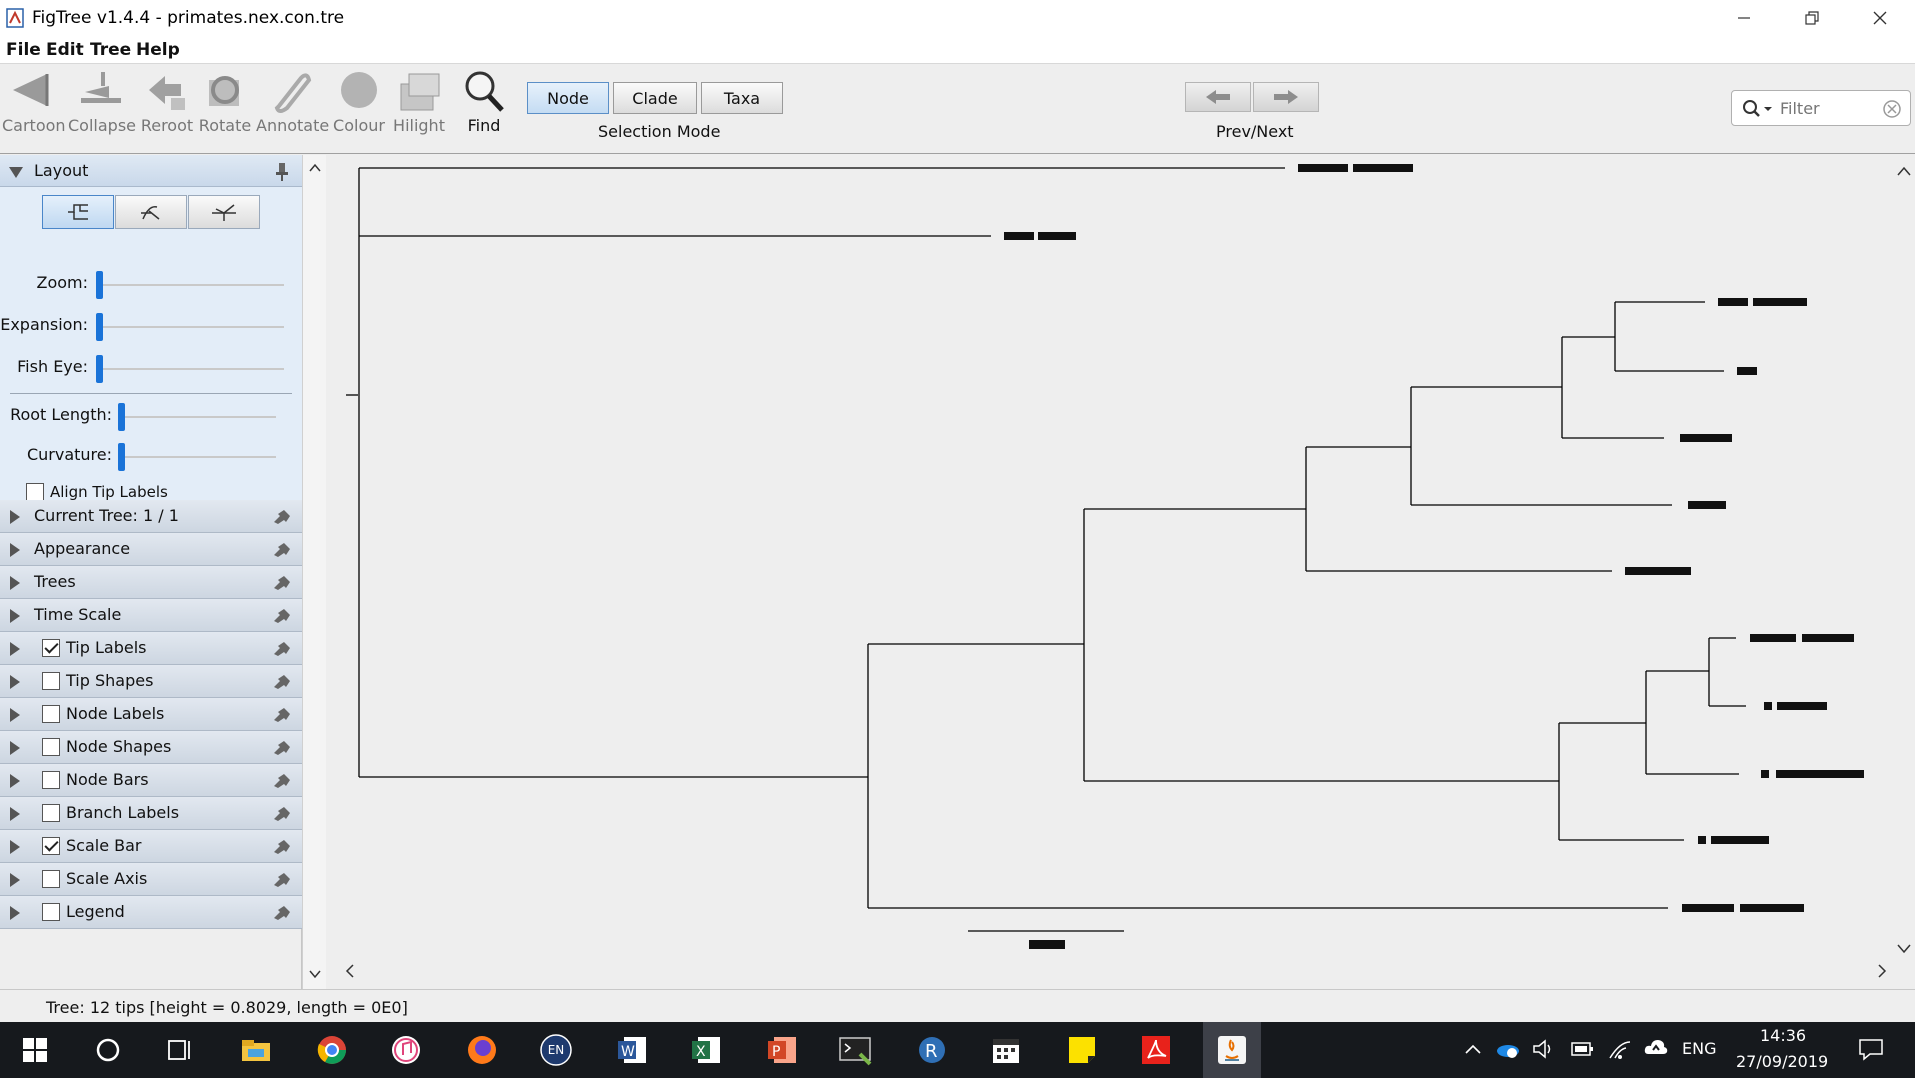  Describe the element at coordinates (315, 168) in the screenshot. I see `scroll-up-icon` at that location.